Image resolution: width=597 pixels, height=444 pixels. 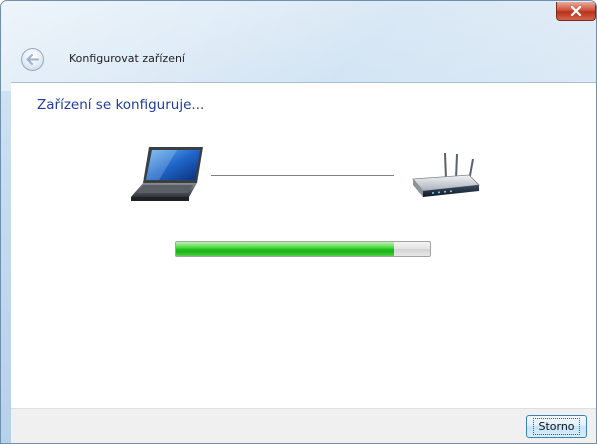 I want to click on back-button, so click(x=32, y=59).